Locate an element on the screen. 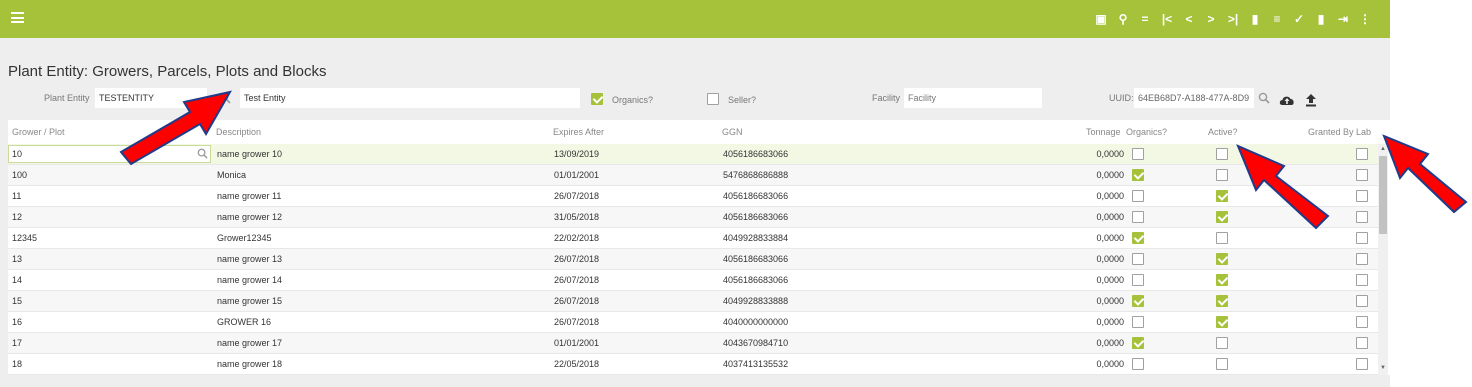 The width and height of the screenshot is (1472, 387). previous-record-icon: < is located at coordinates (1189, 19).